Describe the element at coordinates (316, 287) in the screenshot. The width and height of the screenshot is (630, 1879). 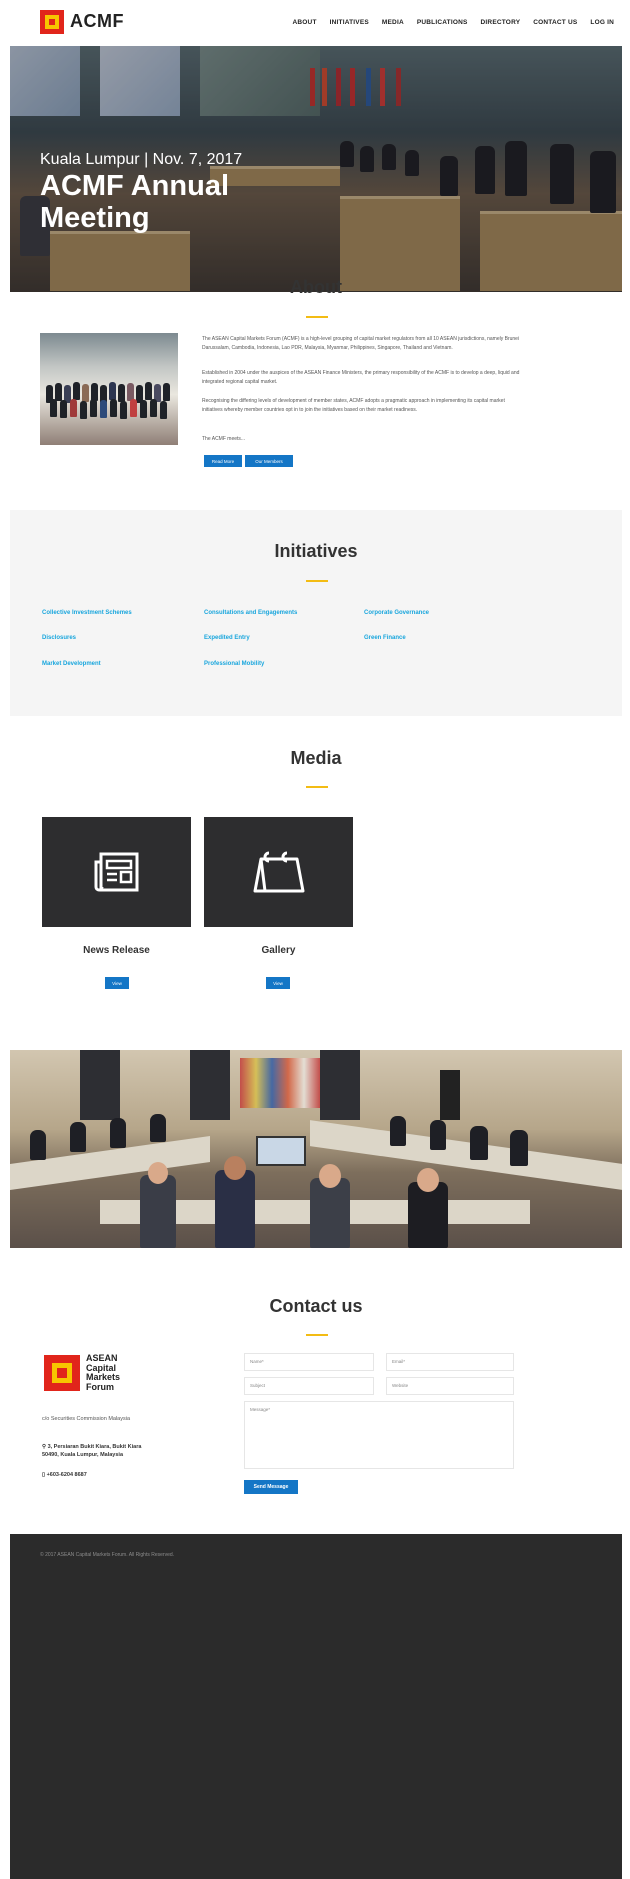
I see `about-title: About` at that location.